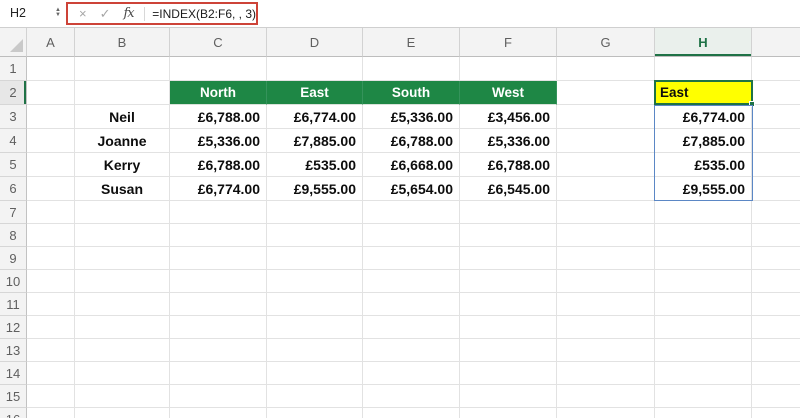 The height and width of the screenshot is (418, 800). I want to click on cell-g4, so click(606, 141).